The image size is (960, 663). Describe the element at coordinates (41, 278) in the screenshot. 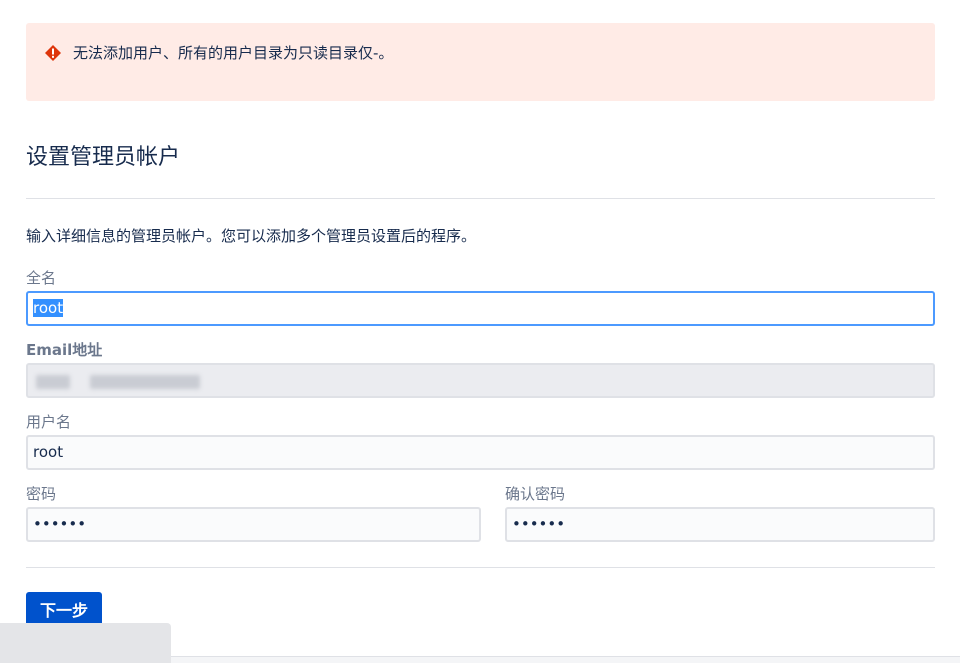

I see `full-name-label: 全名` at that location.